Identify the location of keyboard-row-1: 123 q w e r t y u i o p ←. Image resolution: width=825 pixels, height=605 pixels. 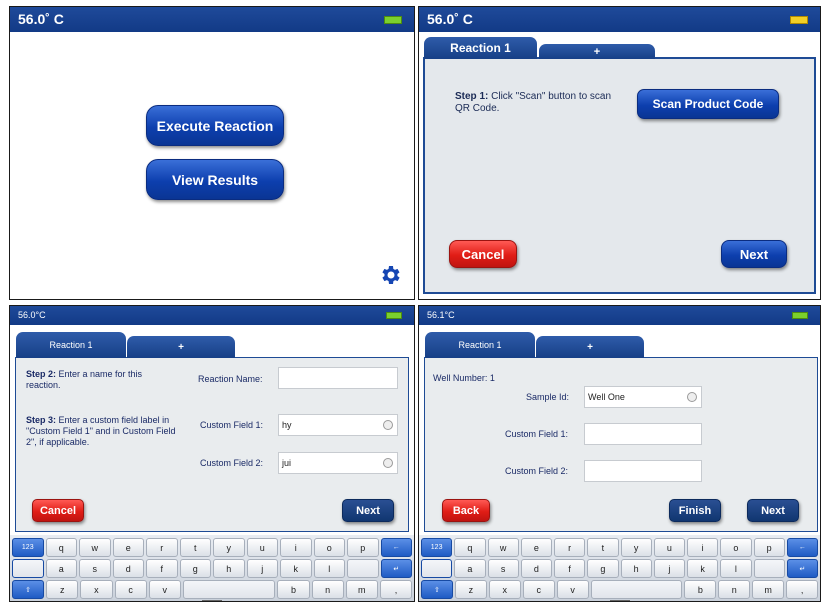
(212, 547).